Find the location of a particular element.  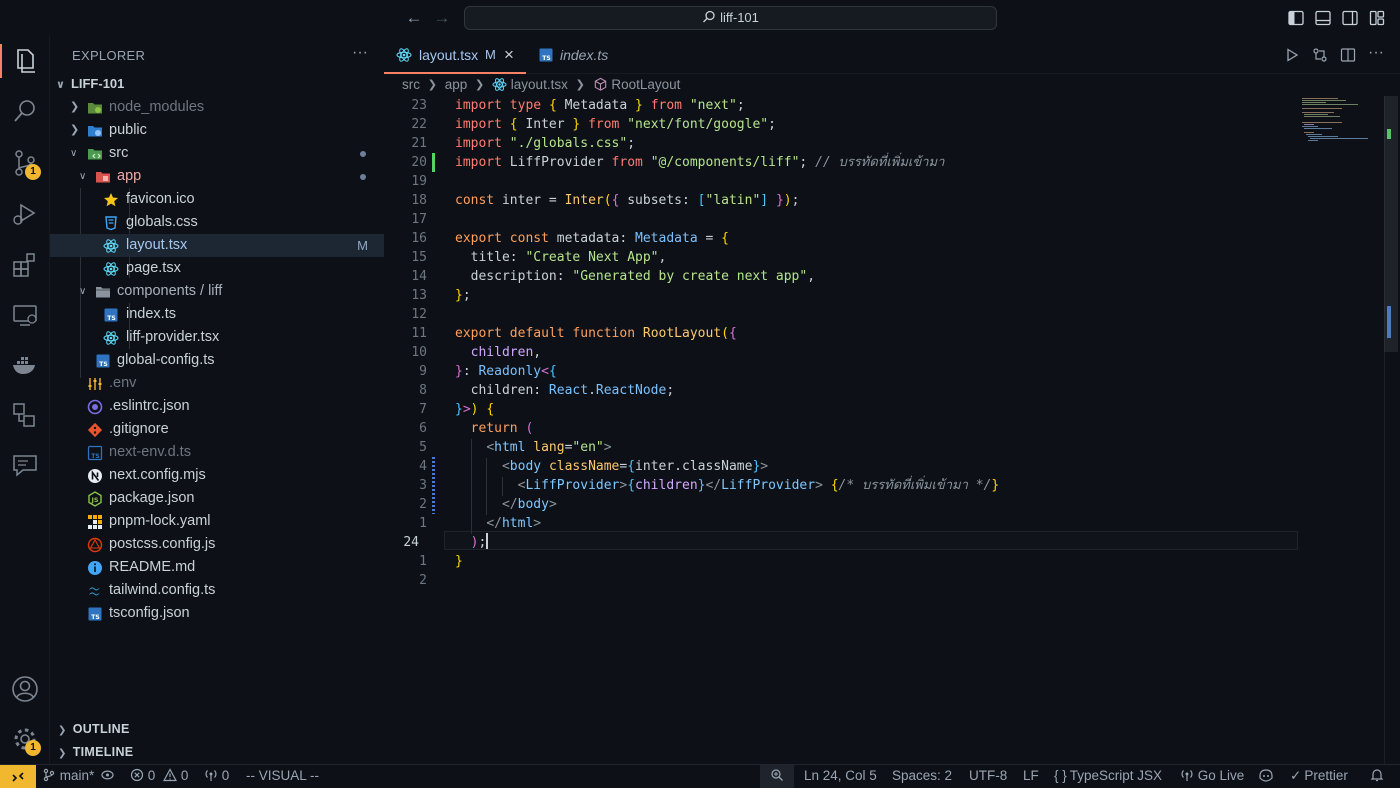

tree-item-package-json: JS package.json is located at coordinates (217, 498).